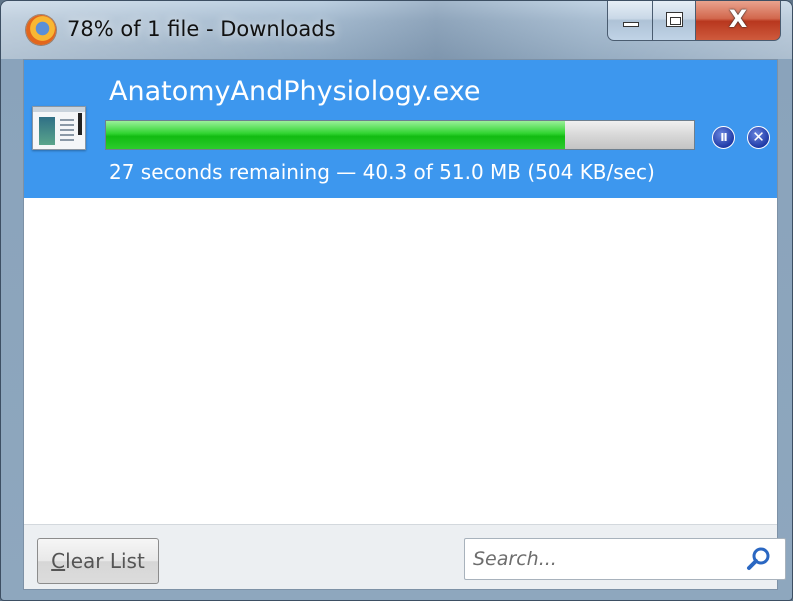  I want to click on cancel-icon: ✕, so click(758, 137).